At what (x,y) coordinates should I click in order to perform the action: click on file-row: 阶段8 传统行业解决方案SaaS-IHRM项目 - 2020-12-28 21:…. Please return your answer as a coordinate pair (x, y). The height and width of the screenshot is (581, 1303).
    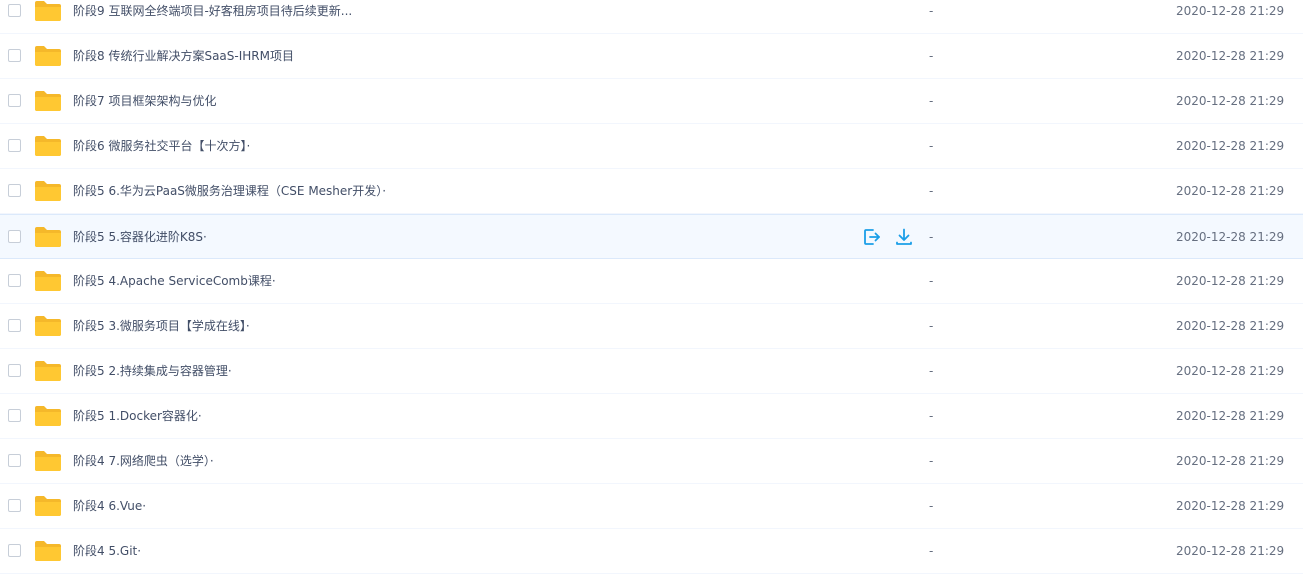
    Looking at the image, I should click on (651, 56).